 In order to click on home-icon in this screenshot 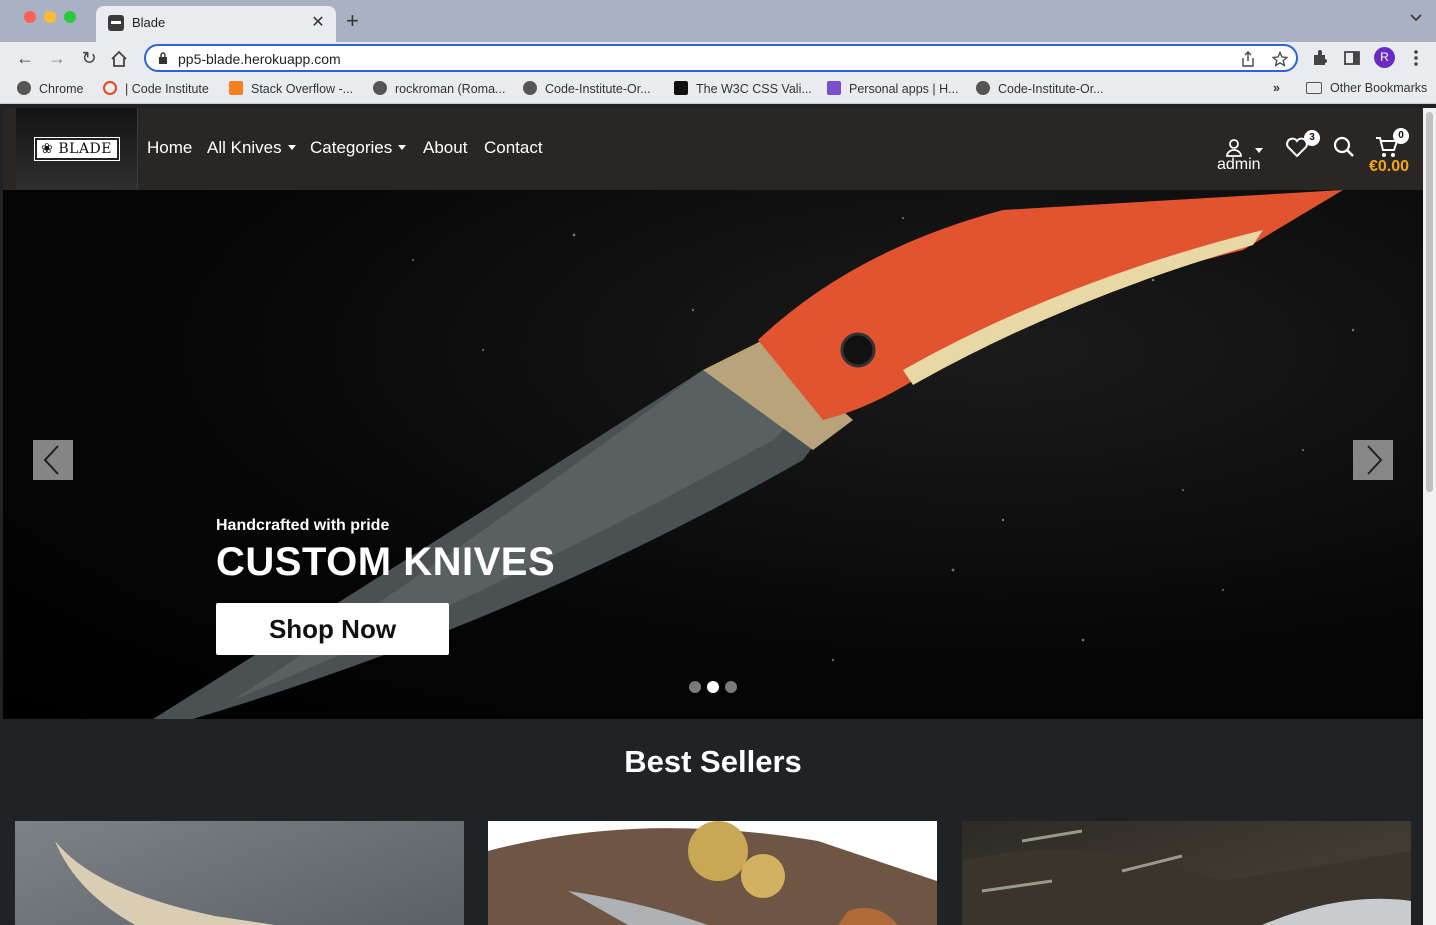, I will do `click(119, 59)`.